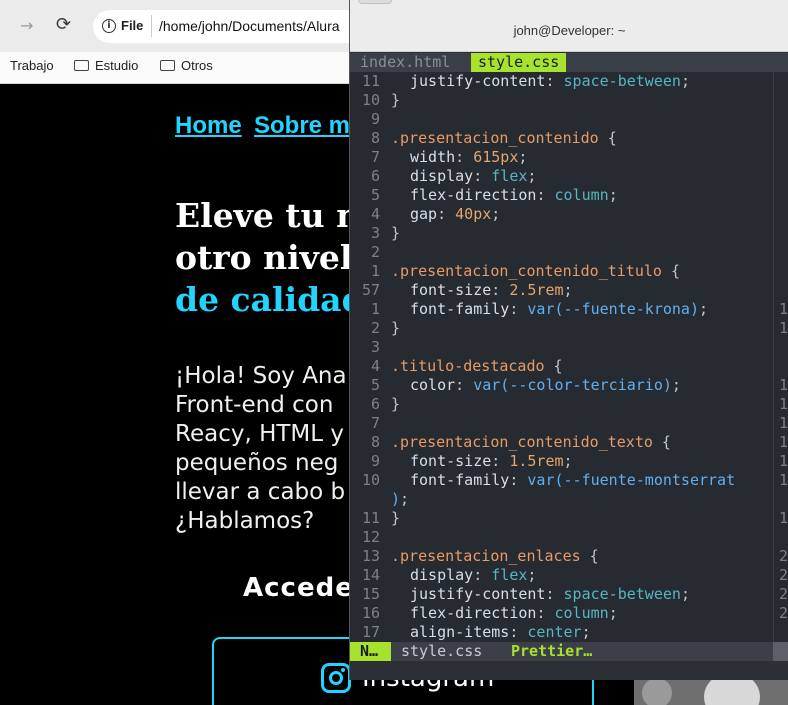  I want to click on tab-index-html: index.html, so click(405, 62).